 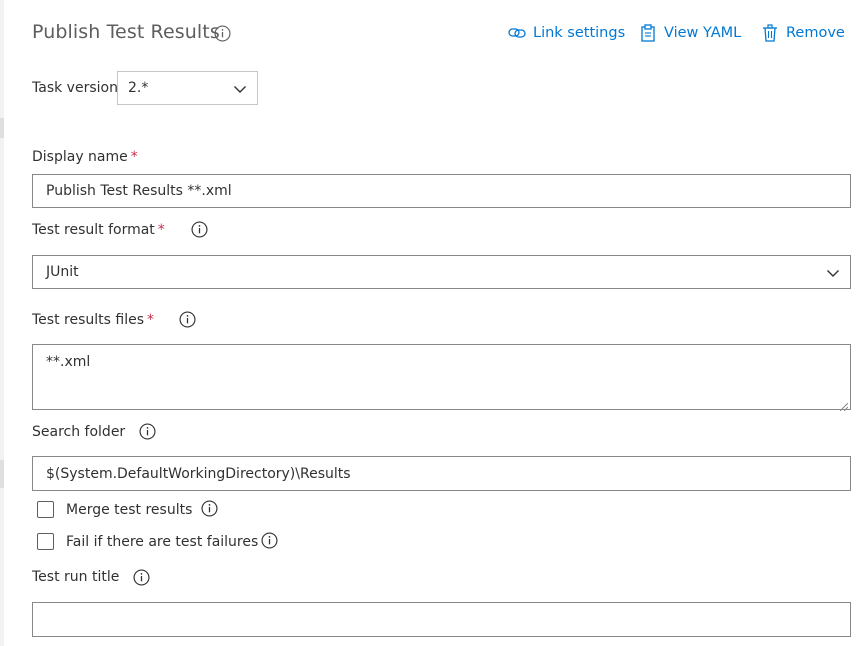 I want to click on resize-grip-icon, so click(x=844, y=405).